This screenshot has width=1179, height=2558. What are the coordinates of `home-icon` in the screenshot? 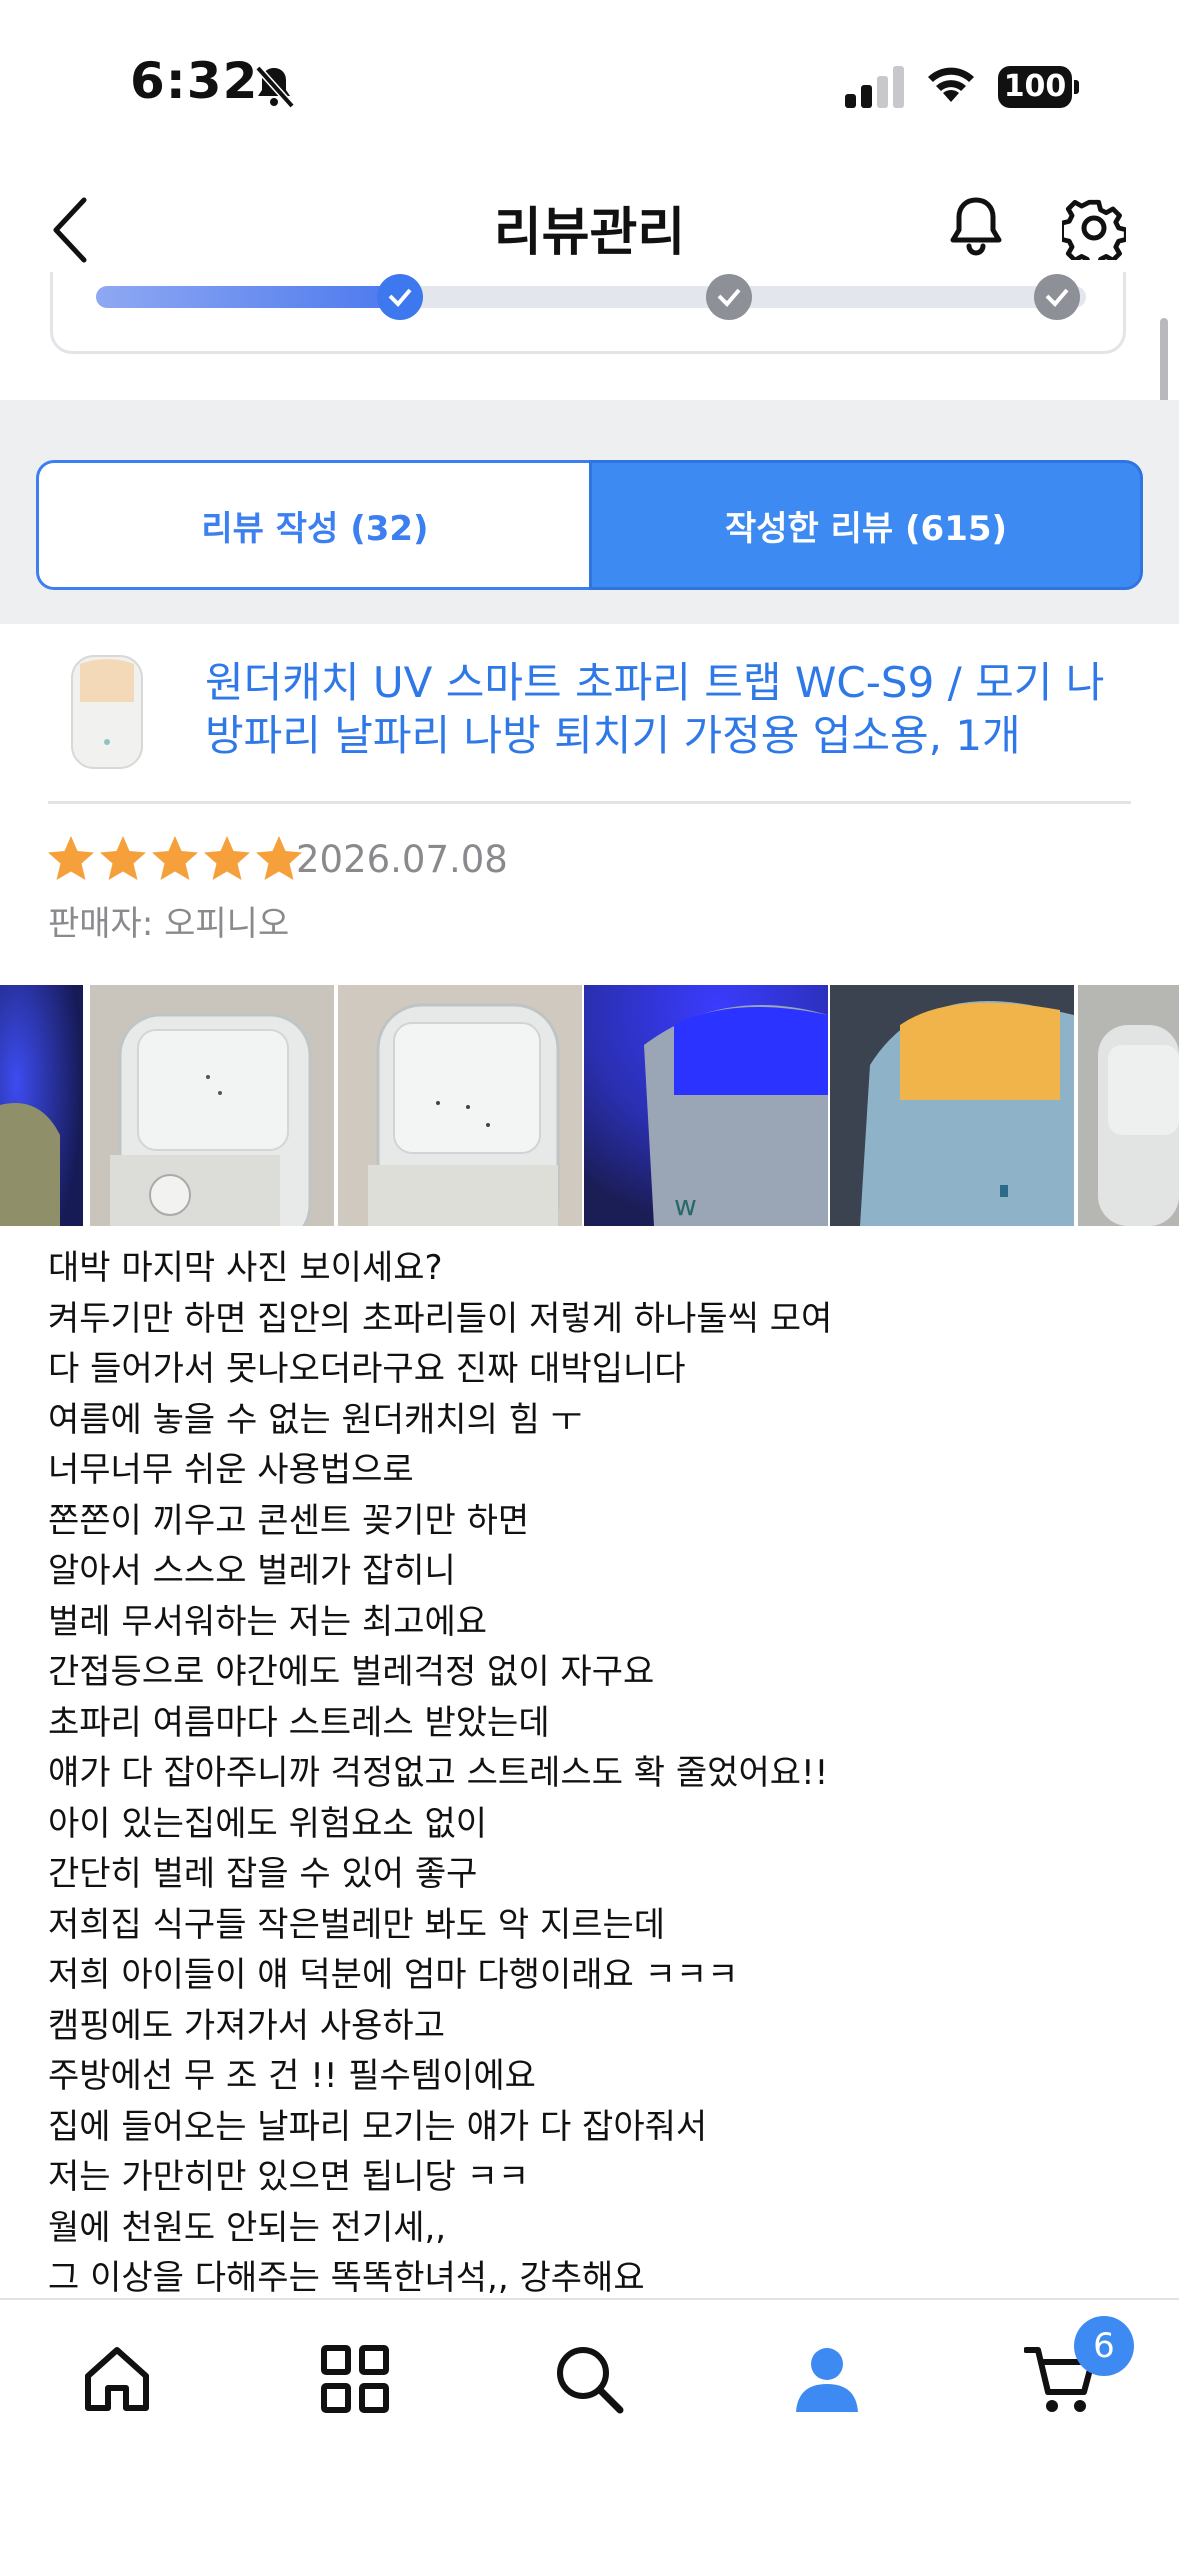 It's located at (117, 2379).